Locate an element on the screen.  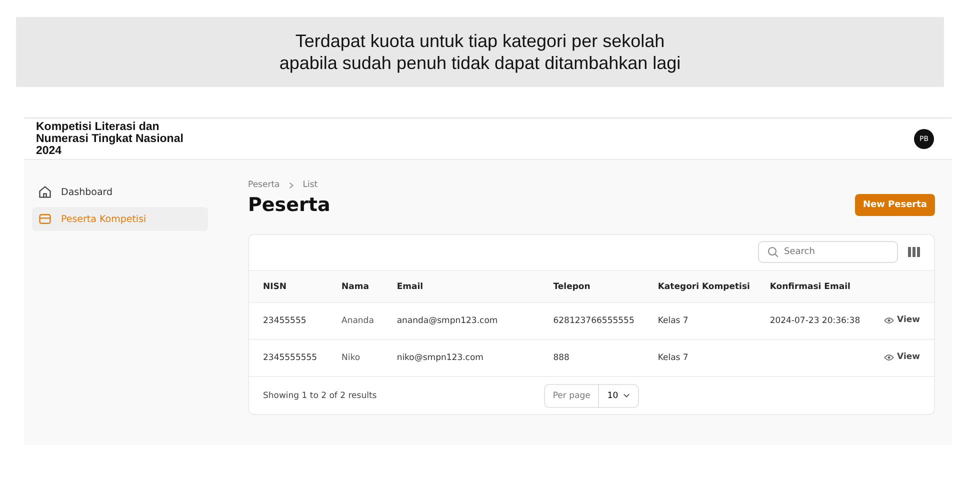
column-header: Nama is located at coordinates (355, 287).